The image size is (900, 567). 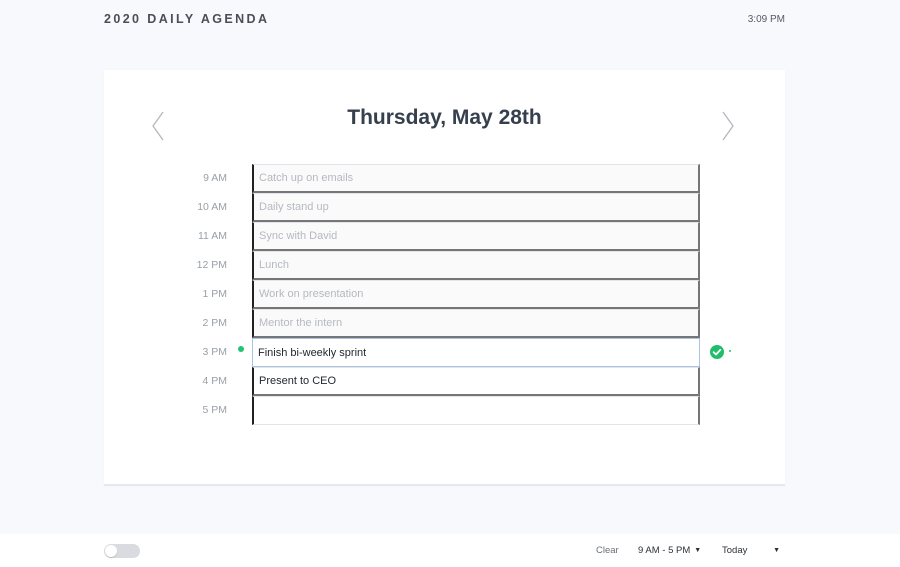 What do you see at coordinates (215, 178) in the screenshot?
I see `slot-time-label: 9 AM` at bounding box center [215, 178].